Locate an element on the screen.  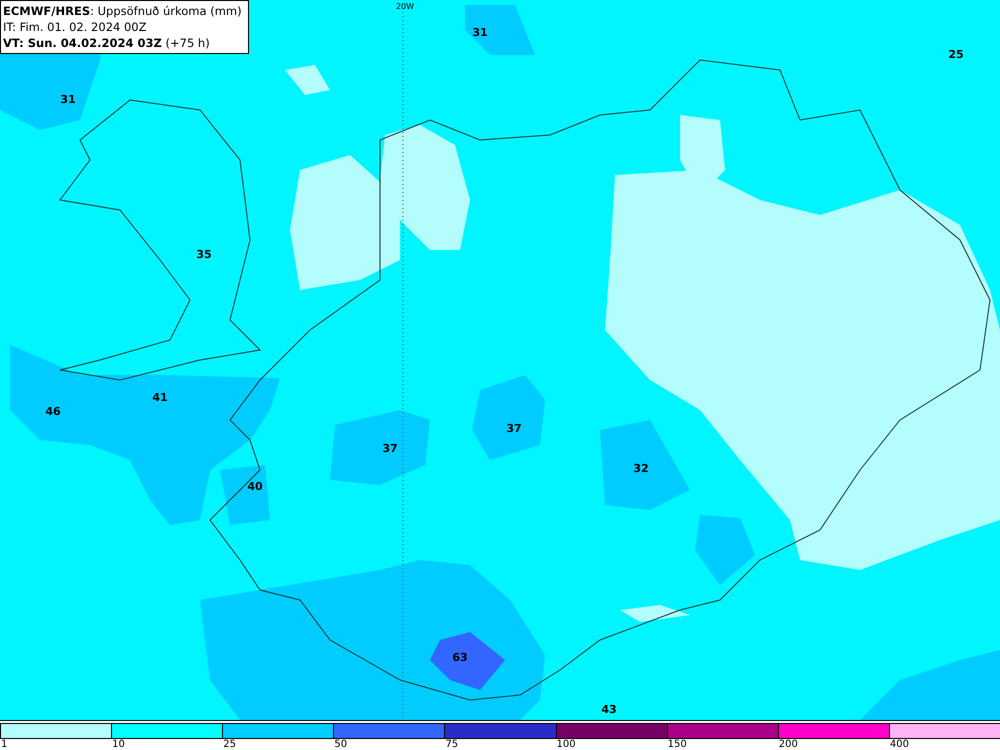
precipitation-value: 63 is located at coordinates (460, 657).